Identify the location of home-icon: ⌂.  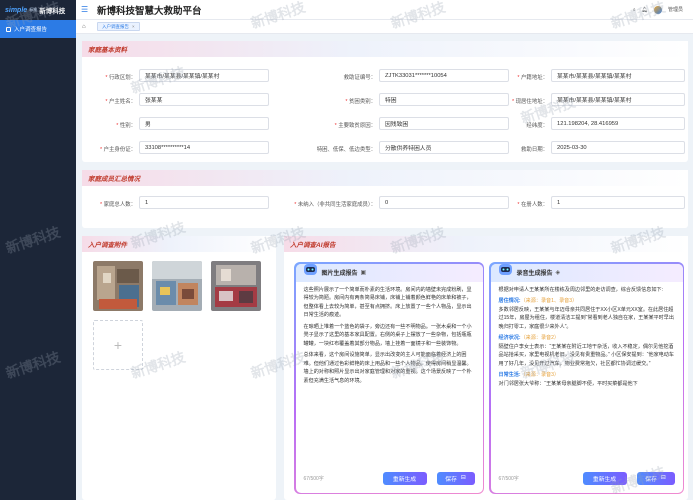
(86, 27).